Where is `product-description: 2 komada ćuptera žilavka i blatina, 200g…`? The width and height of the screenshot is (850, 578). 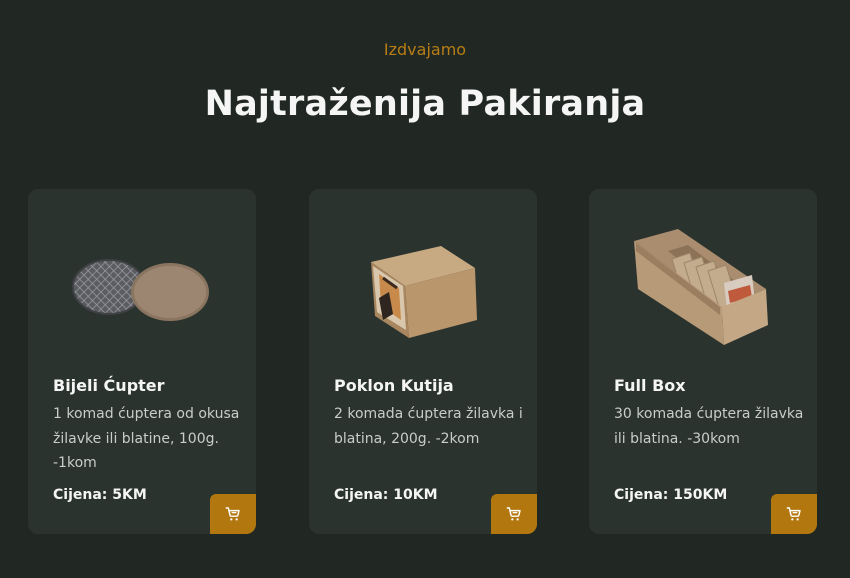 product-description: 2 komada ćuptera žilavka i blatina, 200g… is located at coordinates (428, 426).